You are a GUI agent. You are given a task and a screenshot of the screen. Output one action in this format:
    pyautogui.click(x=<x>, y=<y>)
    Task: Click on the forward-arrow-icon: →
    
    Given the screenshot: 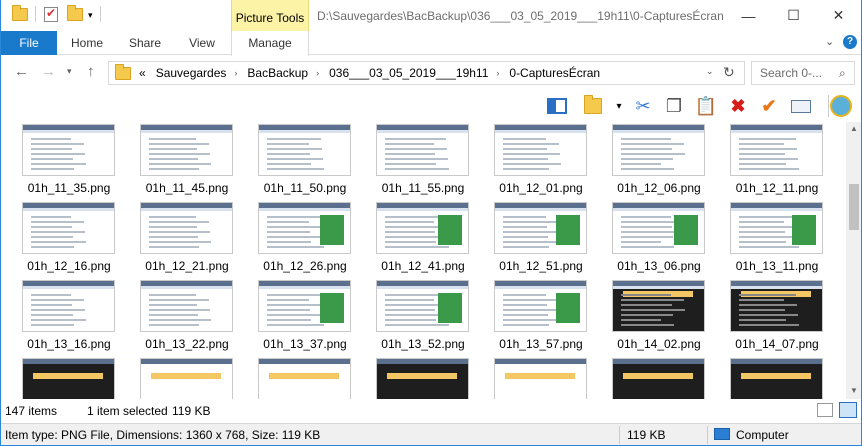 What is the action you would take?
    pyautogui.click(x=48, y=71)
    